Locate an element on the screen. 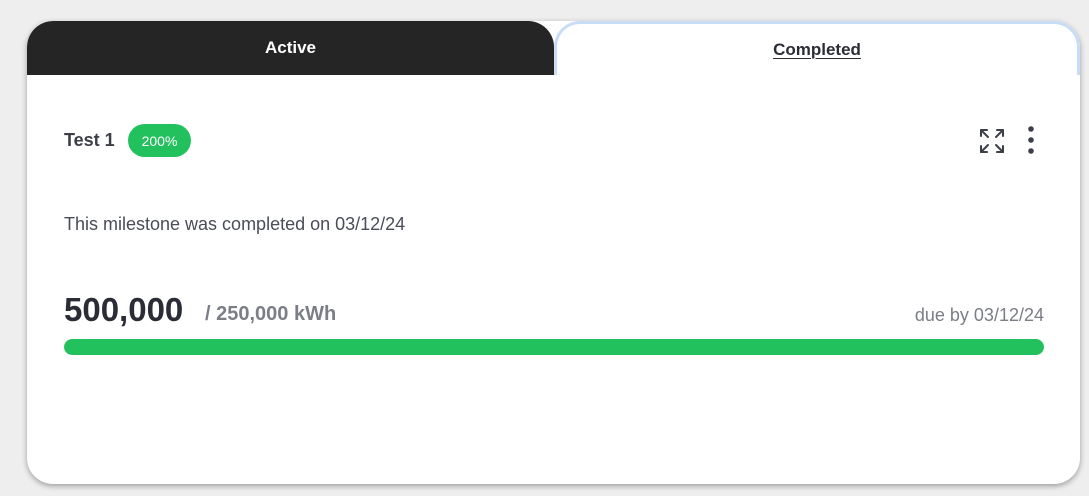  milestone-title: Test 1 is located at coordinates (89, 140).